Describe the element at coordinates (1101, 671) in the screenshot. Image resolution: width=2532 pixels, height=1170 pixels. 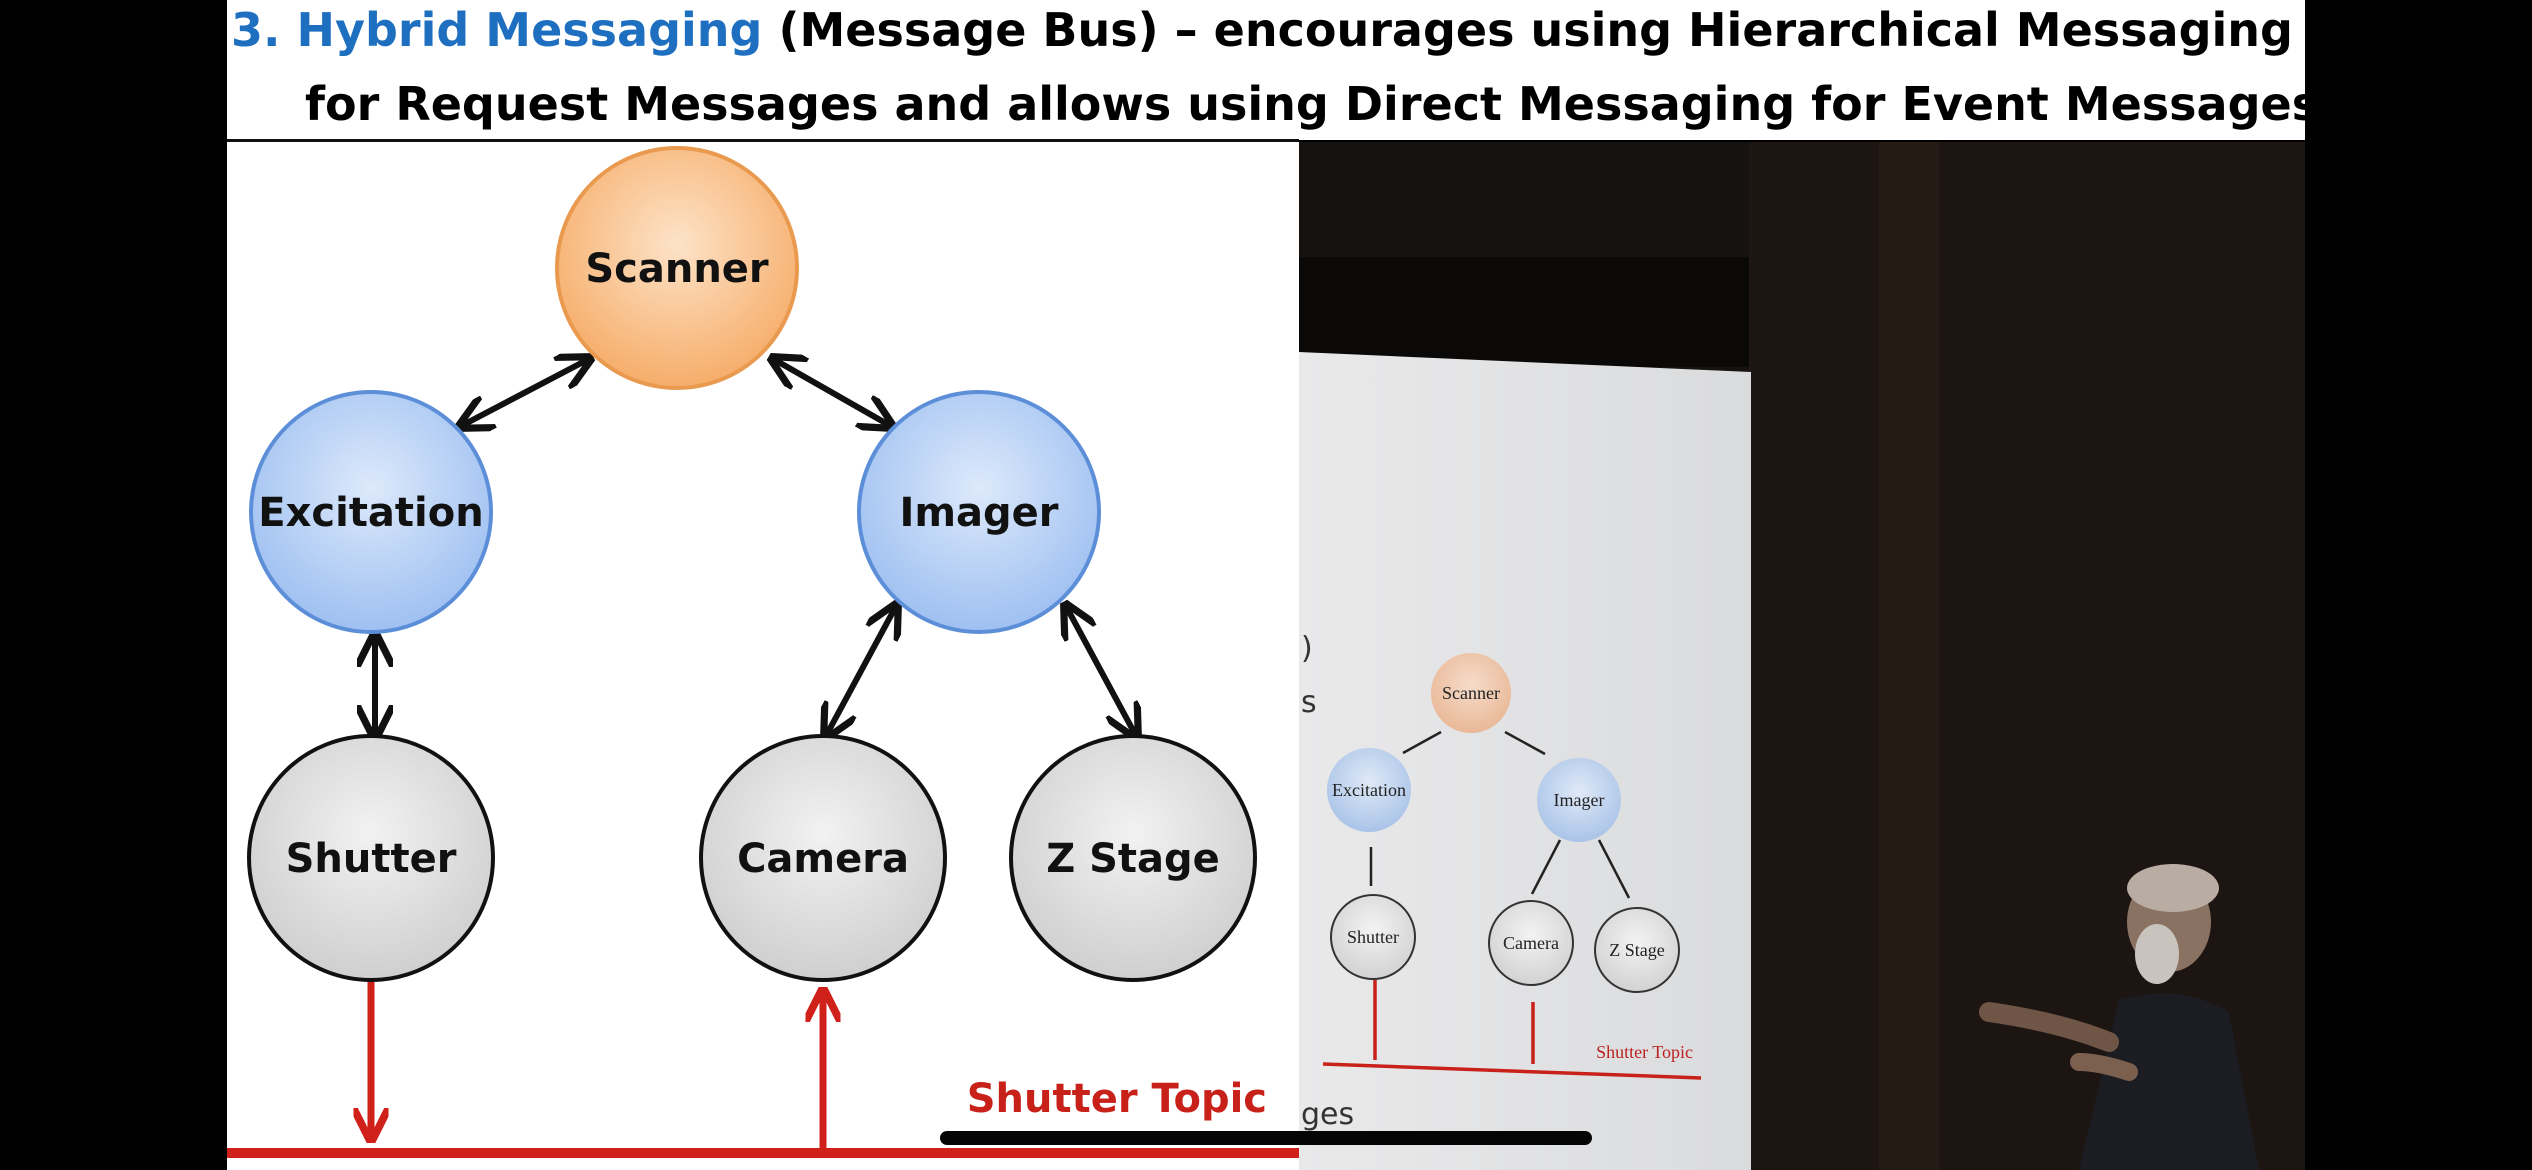
I see `arrow-imager-zstage` at that location.